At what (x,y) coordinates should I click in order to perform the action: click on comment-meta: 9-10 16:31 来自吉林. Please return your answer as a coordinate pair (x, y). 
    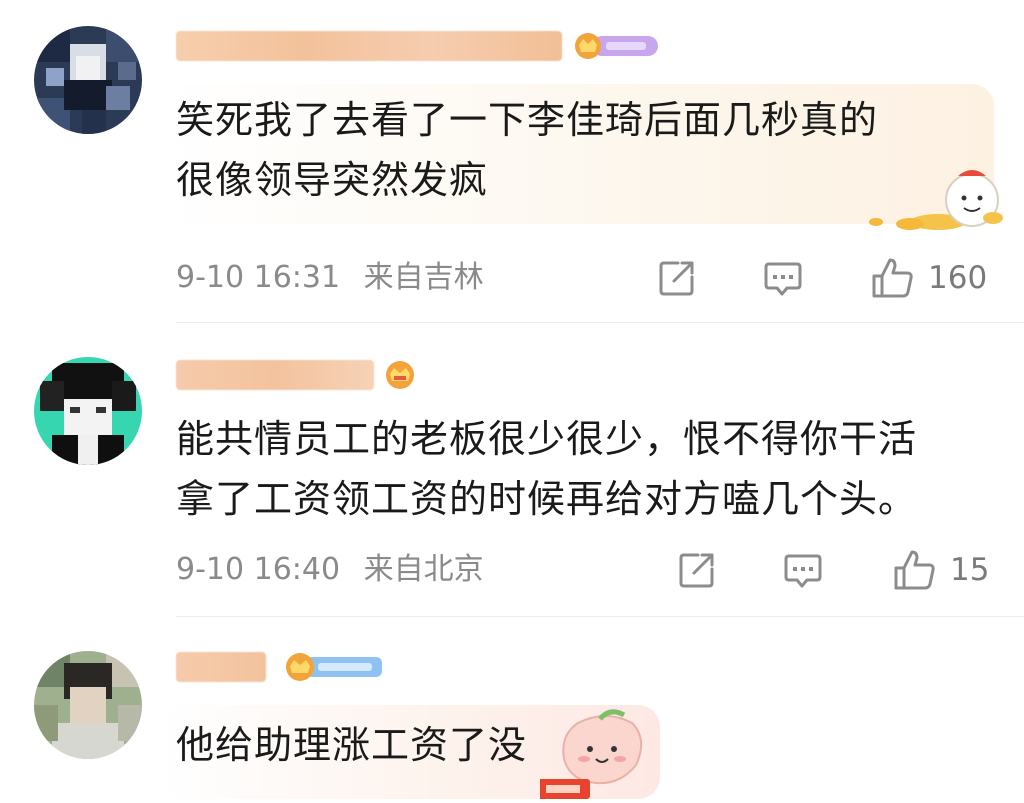
    Looking at the image, I should click on (330, 278).